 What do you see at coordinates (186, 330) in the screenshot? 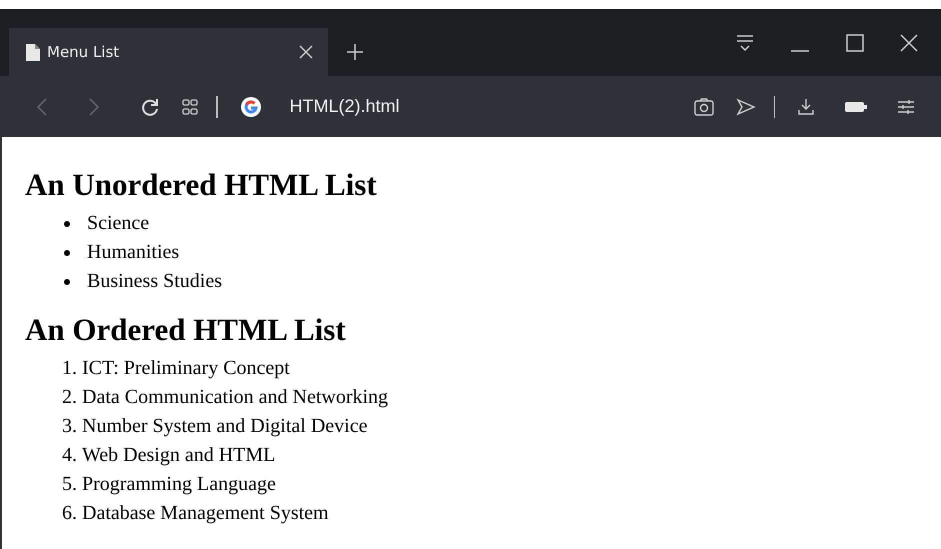
I see `heading: An Ordered HTML List` at bounding box center [186, 330].